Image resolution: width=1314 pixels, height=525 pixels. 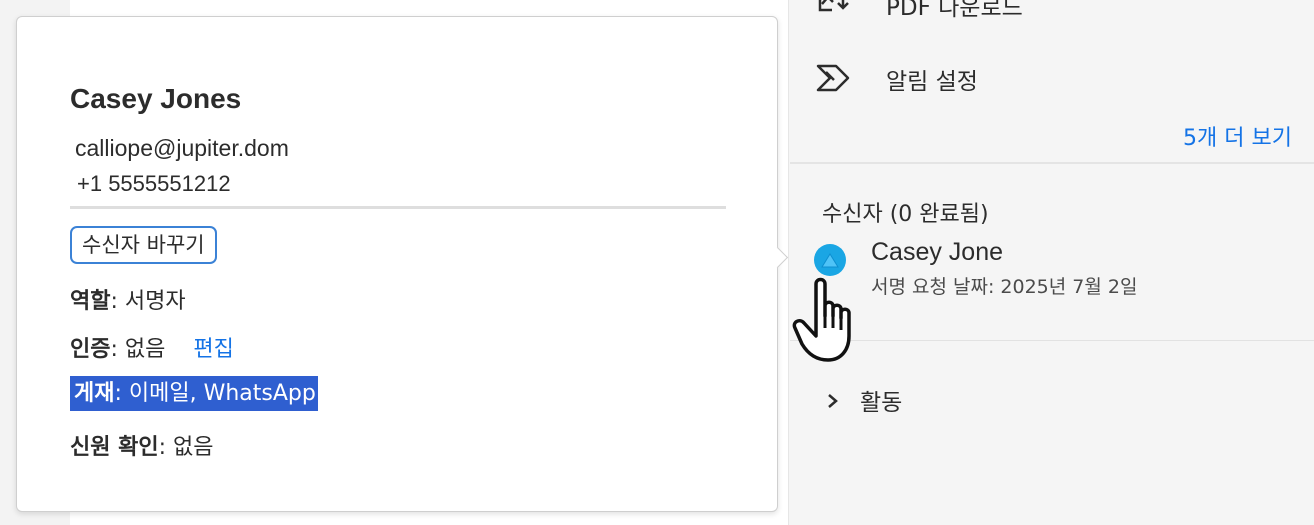 I want to click on edit-authentication-link: 편집, so click(x=213, y=349).